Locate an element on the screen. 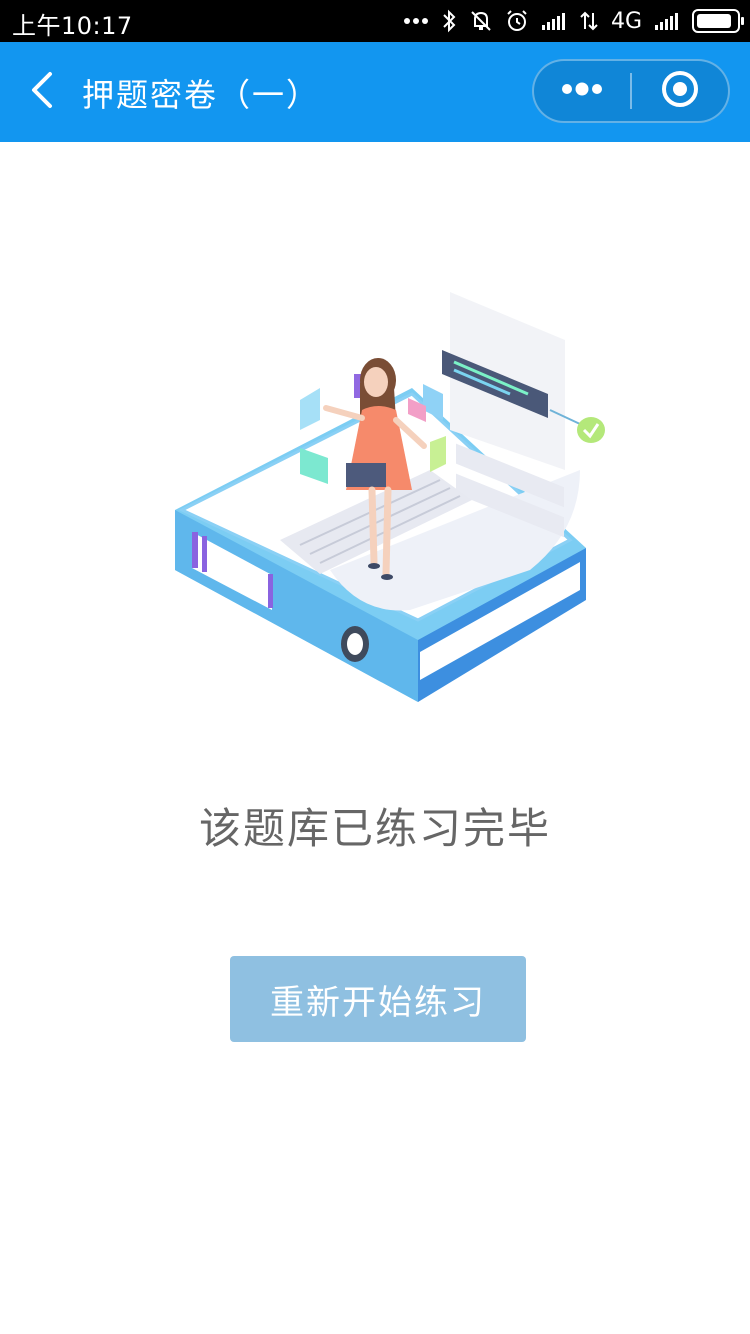 The height and width of the screenshot is (1334, 750). alarm-icon is located at coordinates (517, 21).